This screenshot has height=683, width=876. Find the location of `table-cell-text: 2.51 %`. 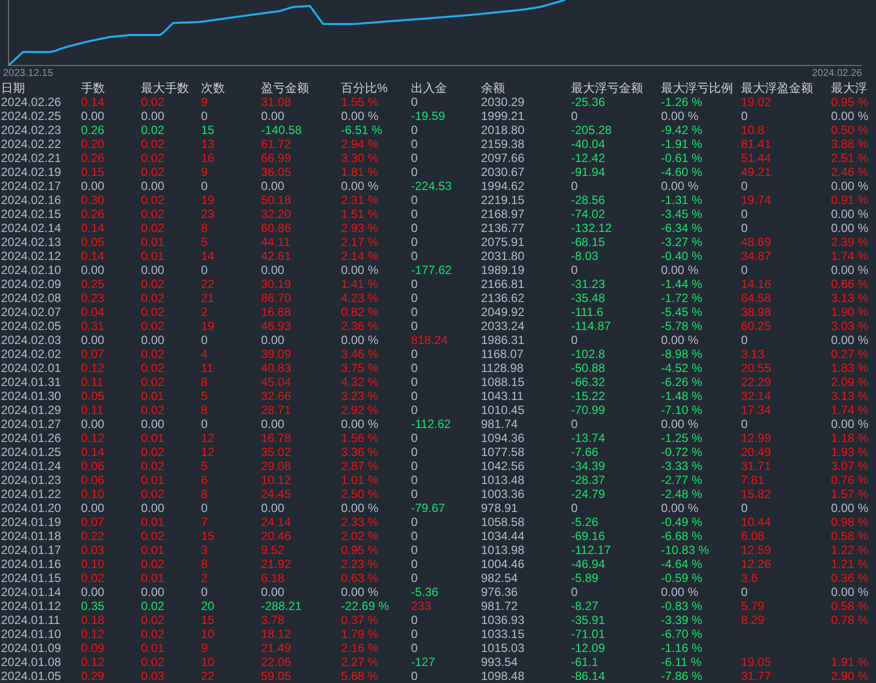

table-cell-text: 2.51 % is located at coordinates (850, 158).